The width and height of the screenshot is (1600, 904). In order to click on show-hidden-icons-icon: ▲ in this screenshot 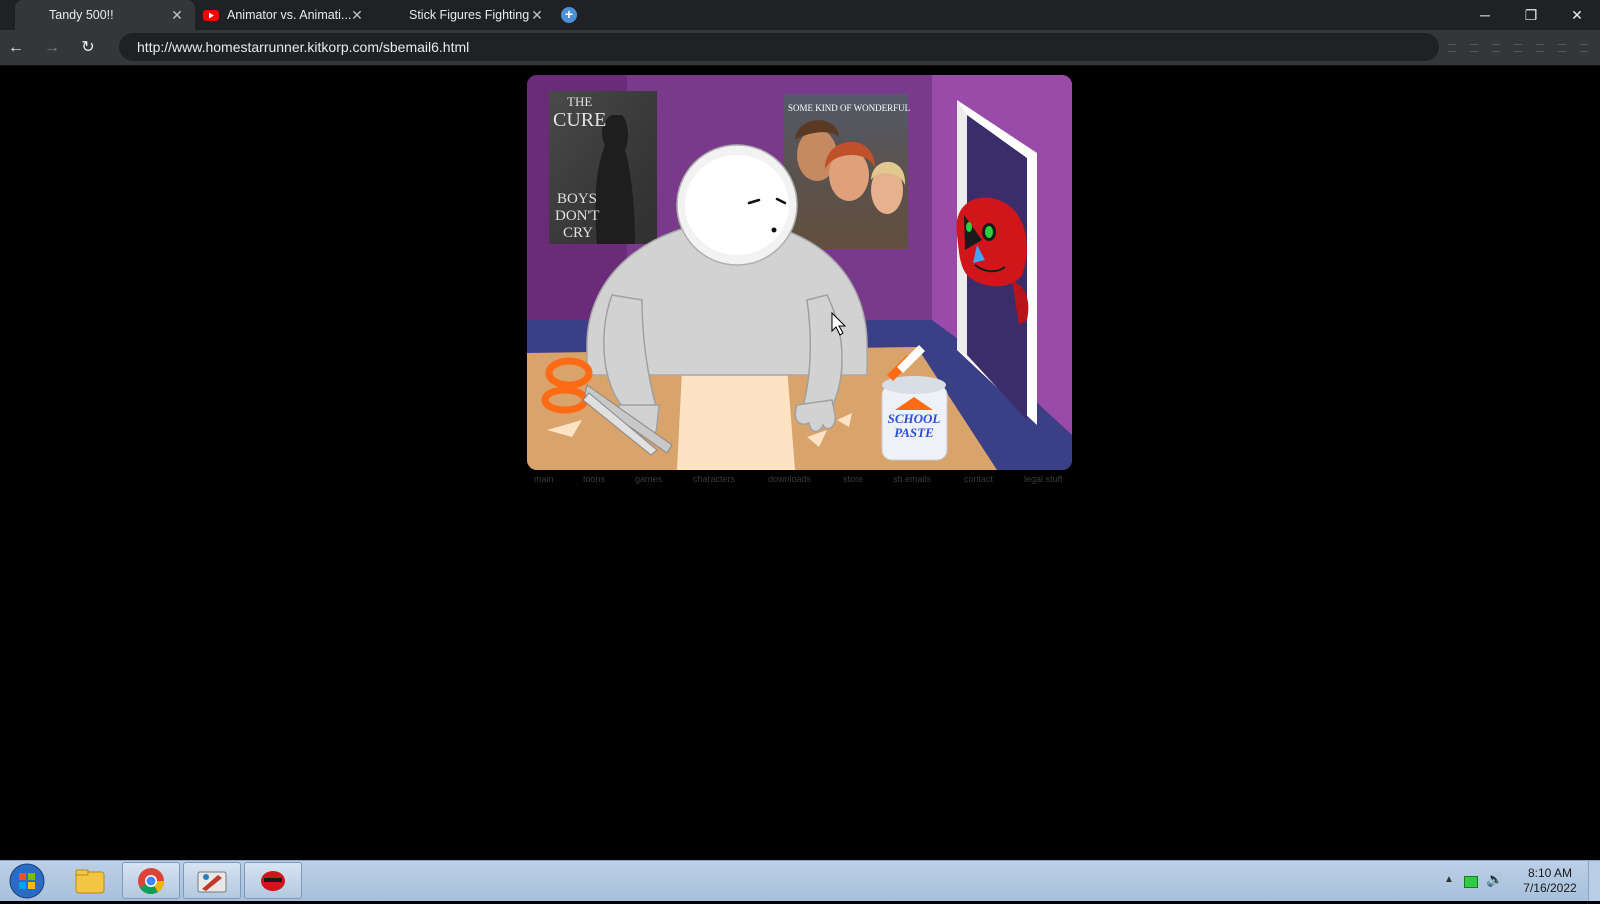, I will do `click(1449, 879)`.